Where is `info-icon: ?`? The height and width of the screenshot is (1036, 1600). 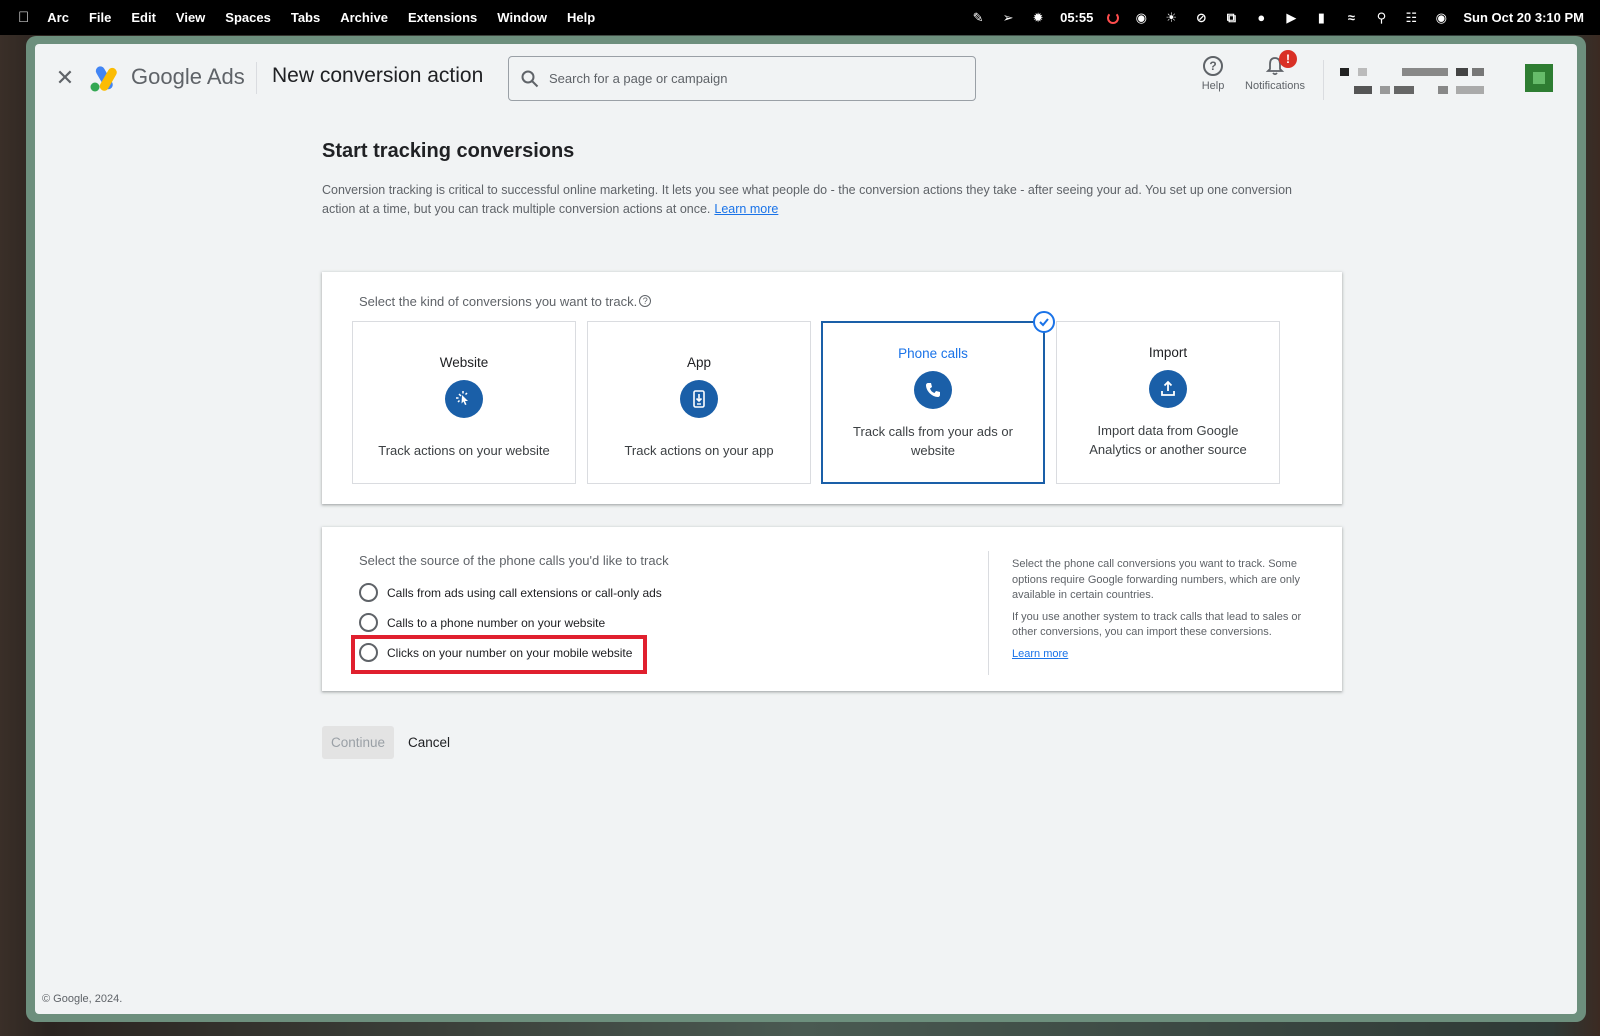
info-icon: ? is located at coordinates (645, 301).